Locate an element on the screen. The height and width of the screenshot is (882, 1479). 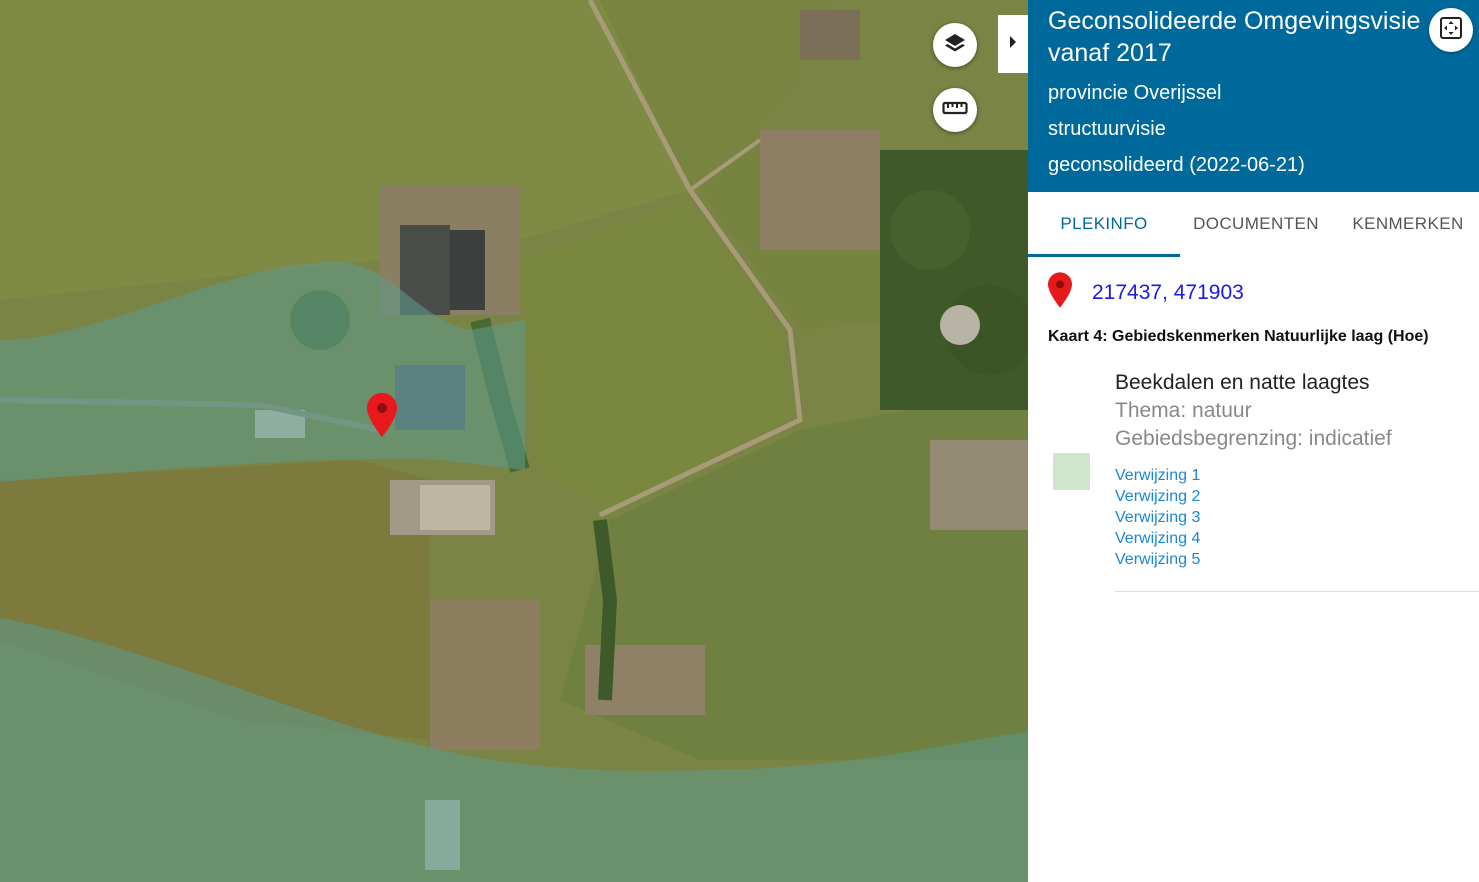
tab-bar: PLEKINFO DOCUMENTEN KENMERKEN is located at coordinates (1253, 224).